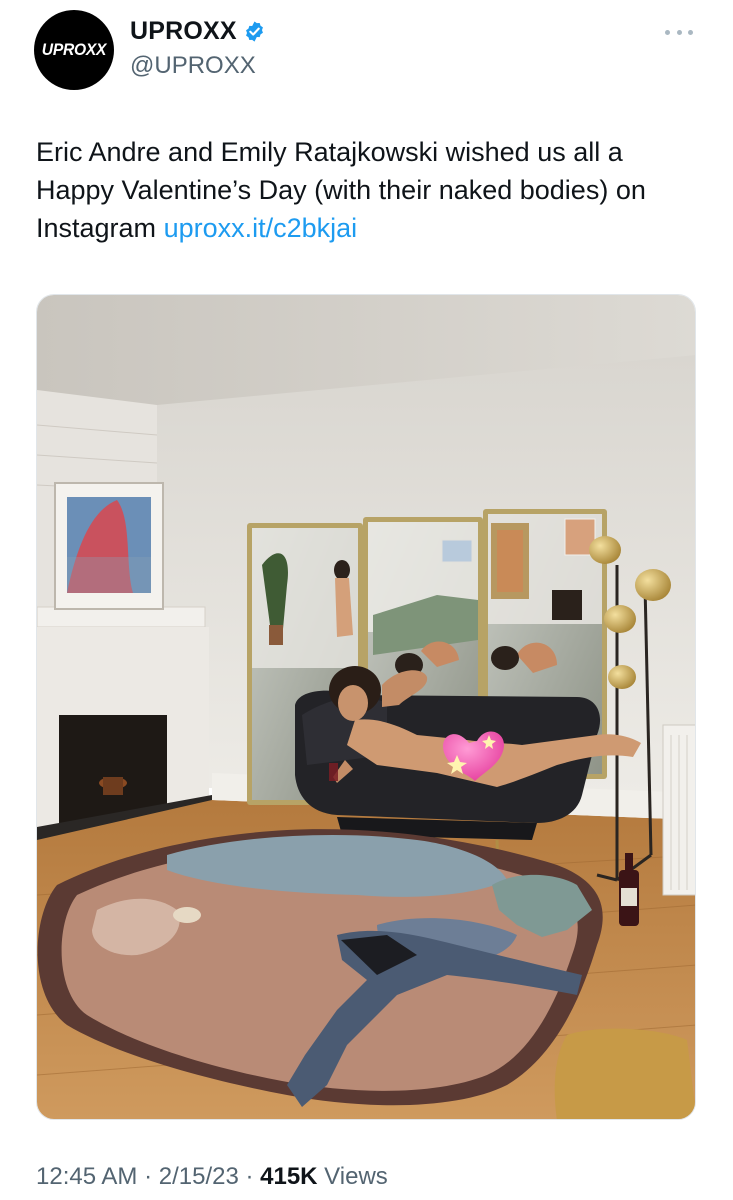 The image size is (733, 1200). I want to click on views-label: Views, so click(352, 1176).